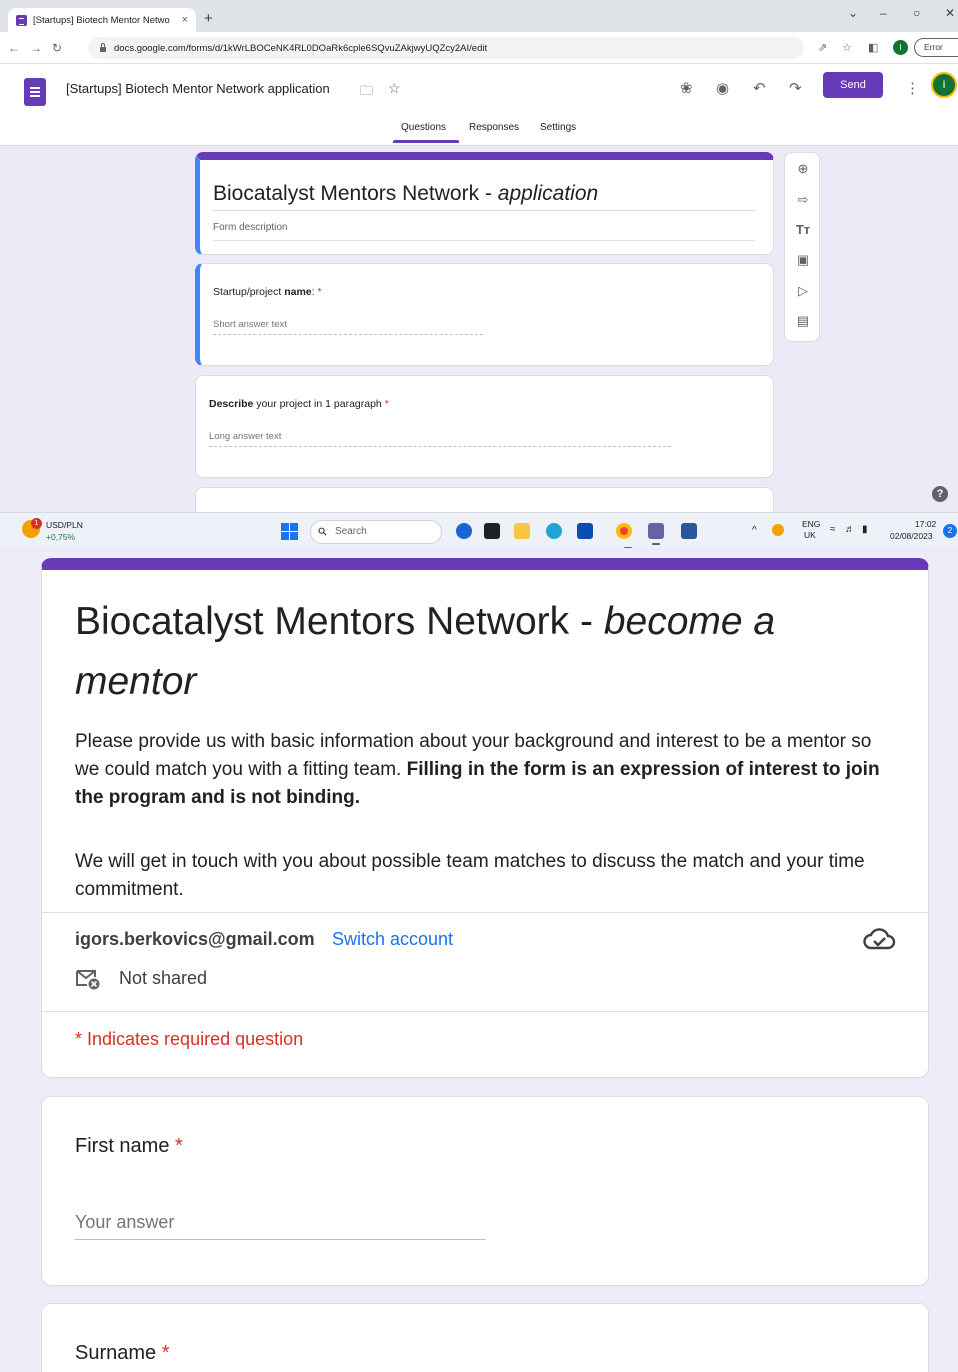  What do you see at coordinates (811, 524) in the screenshot?
I see `language-top: ENG` at bounding box center [811, 524].